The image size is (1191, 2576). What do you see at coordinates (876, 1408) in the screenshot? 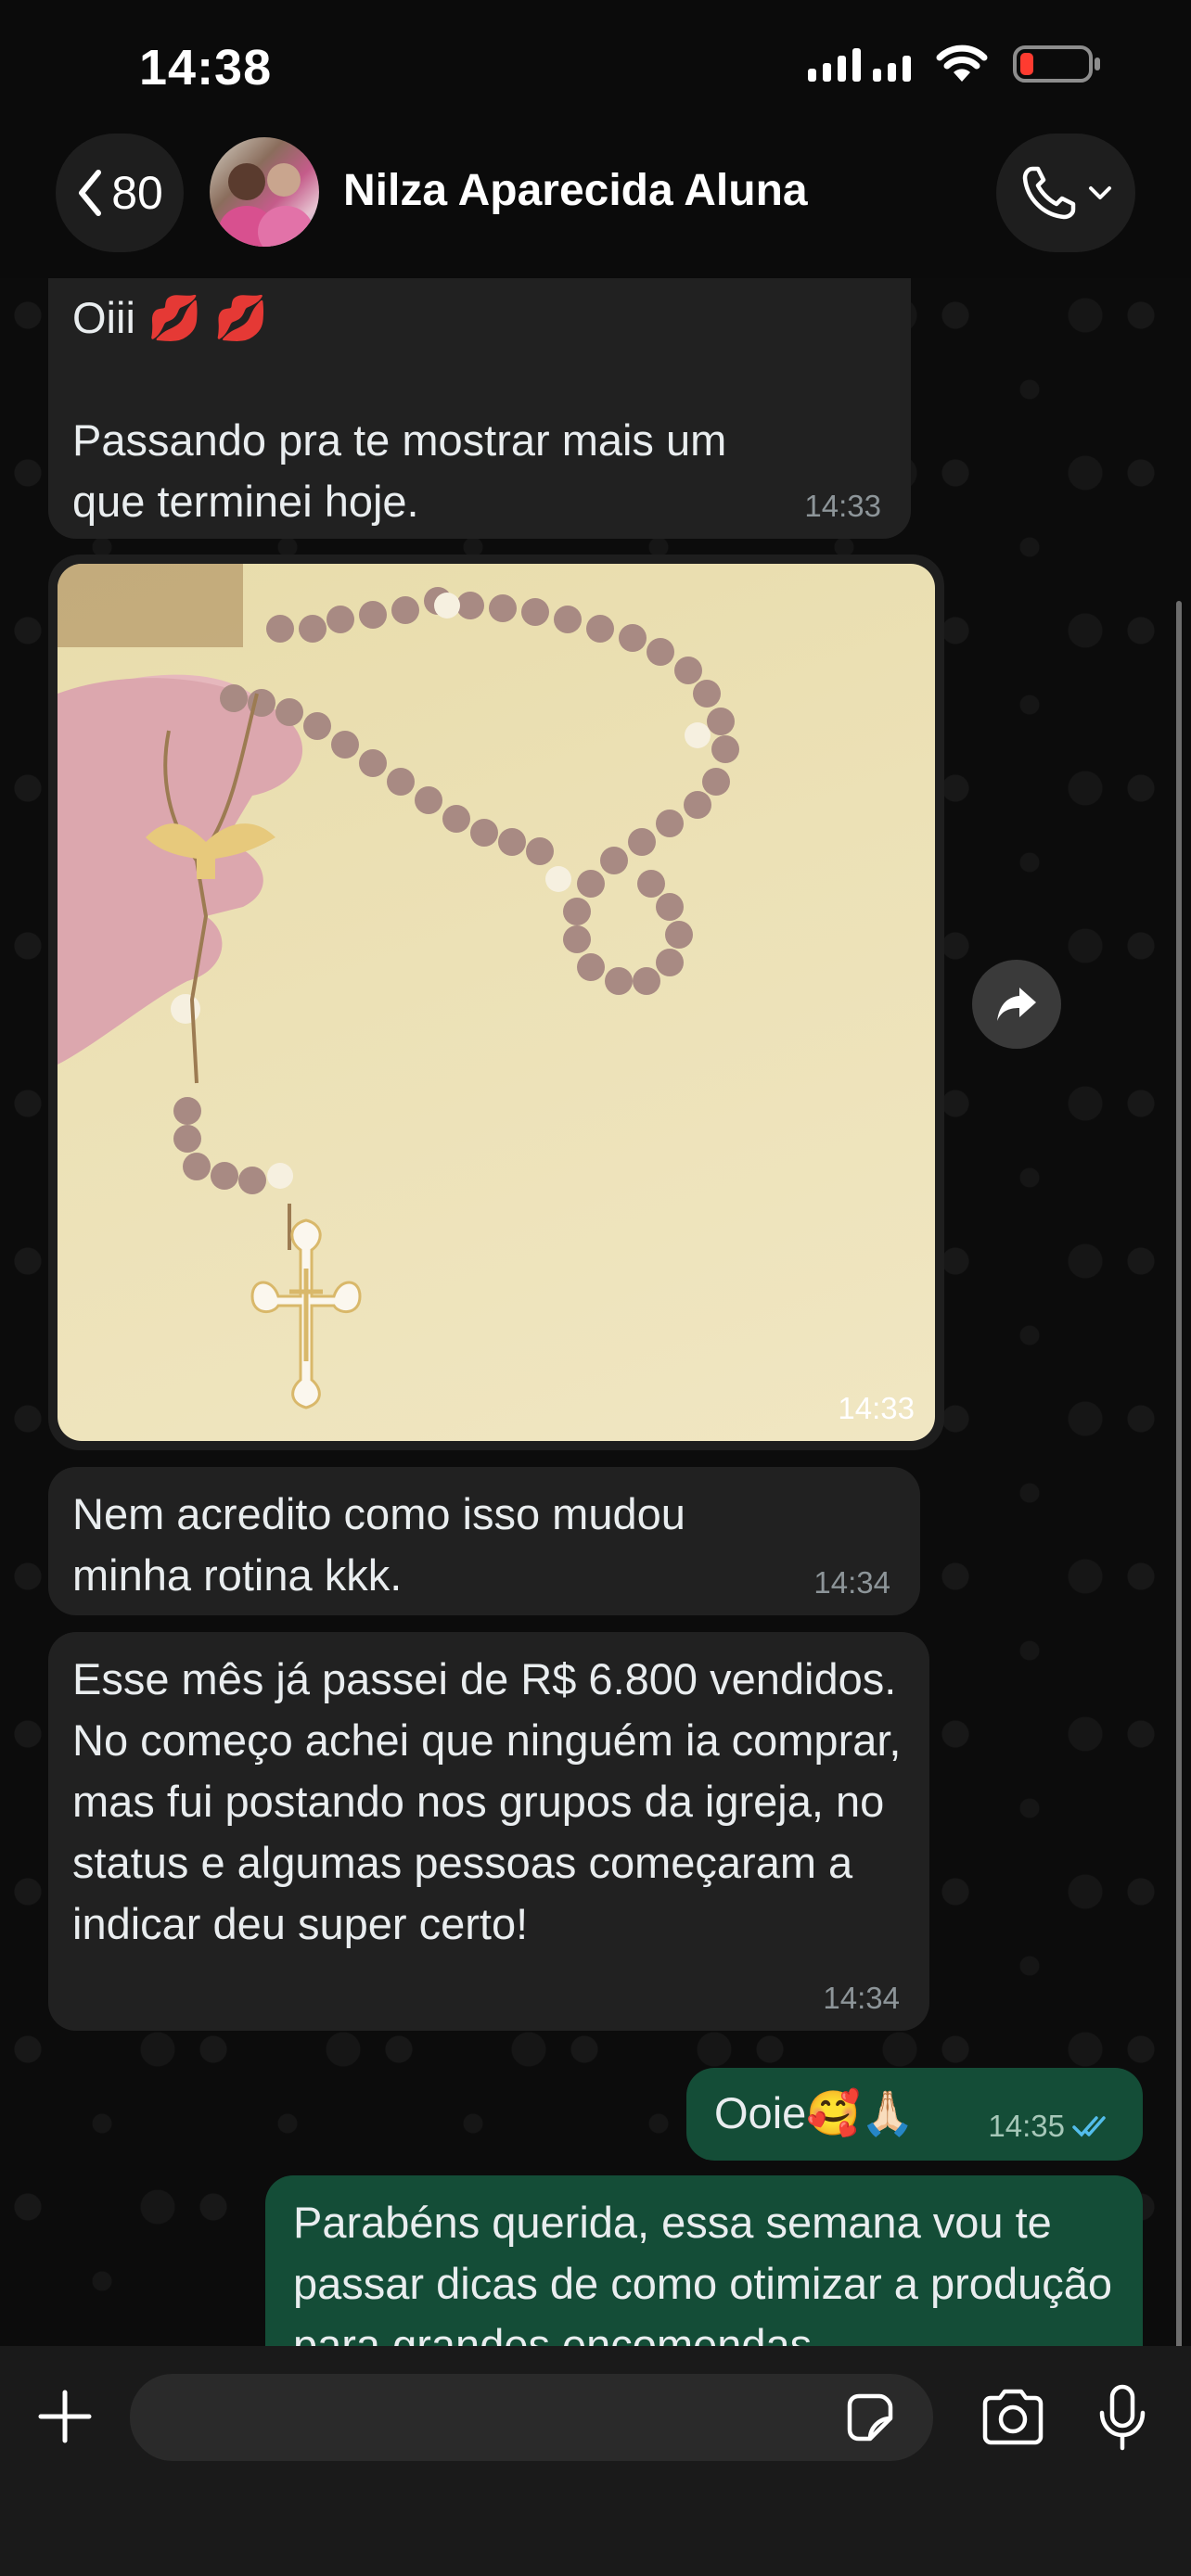
I see `image-time: 14:33` at bounding box center [876, 1408].